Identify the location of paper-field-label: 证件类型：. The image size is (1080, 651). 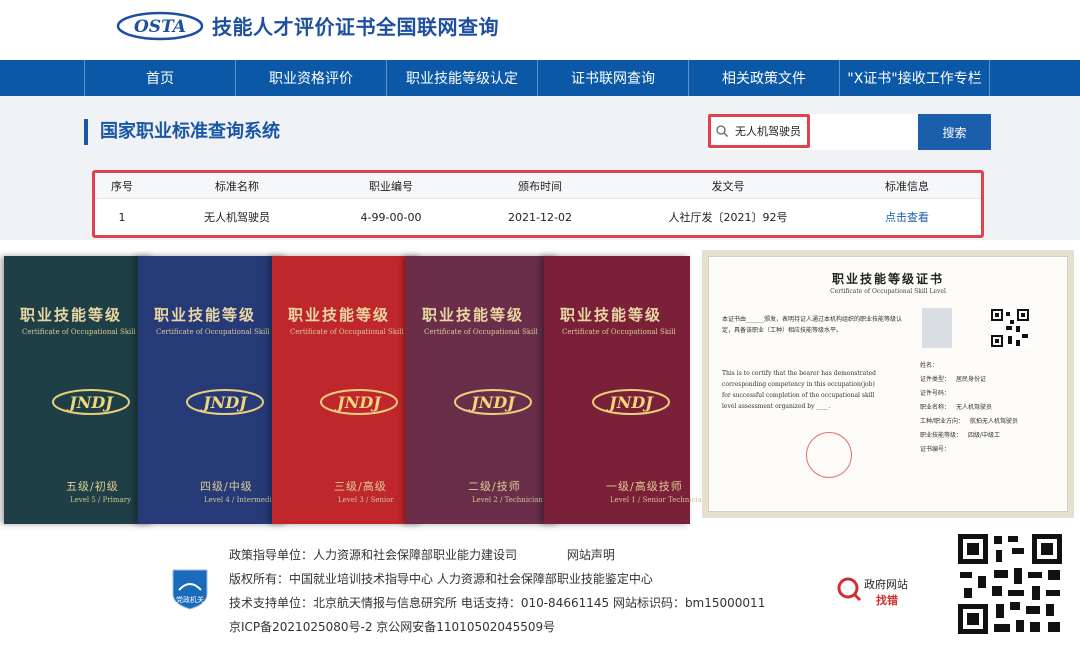
(935, 379).